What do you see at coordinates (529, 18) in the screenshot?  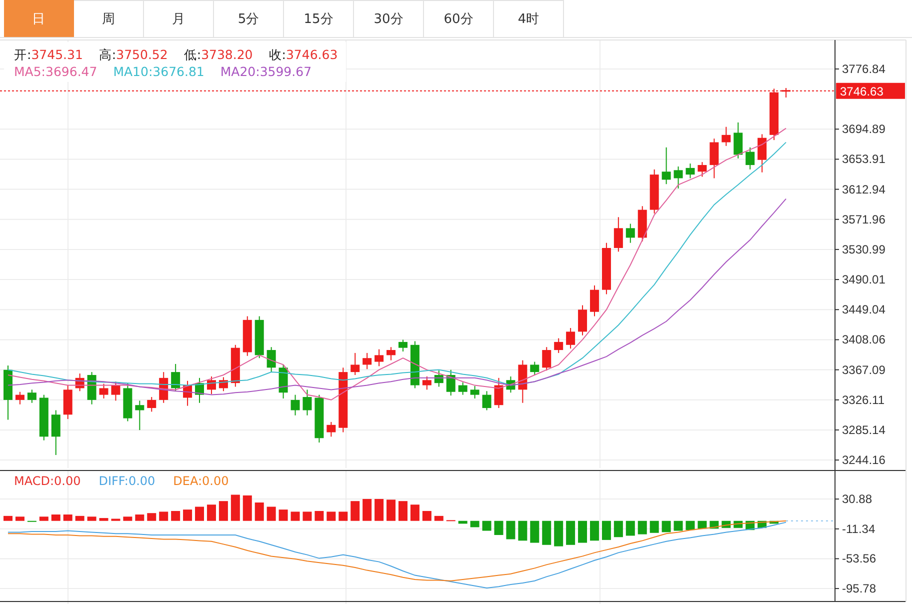 I see `period-tab: 4时` at bounding box center [529, 18].